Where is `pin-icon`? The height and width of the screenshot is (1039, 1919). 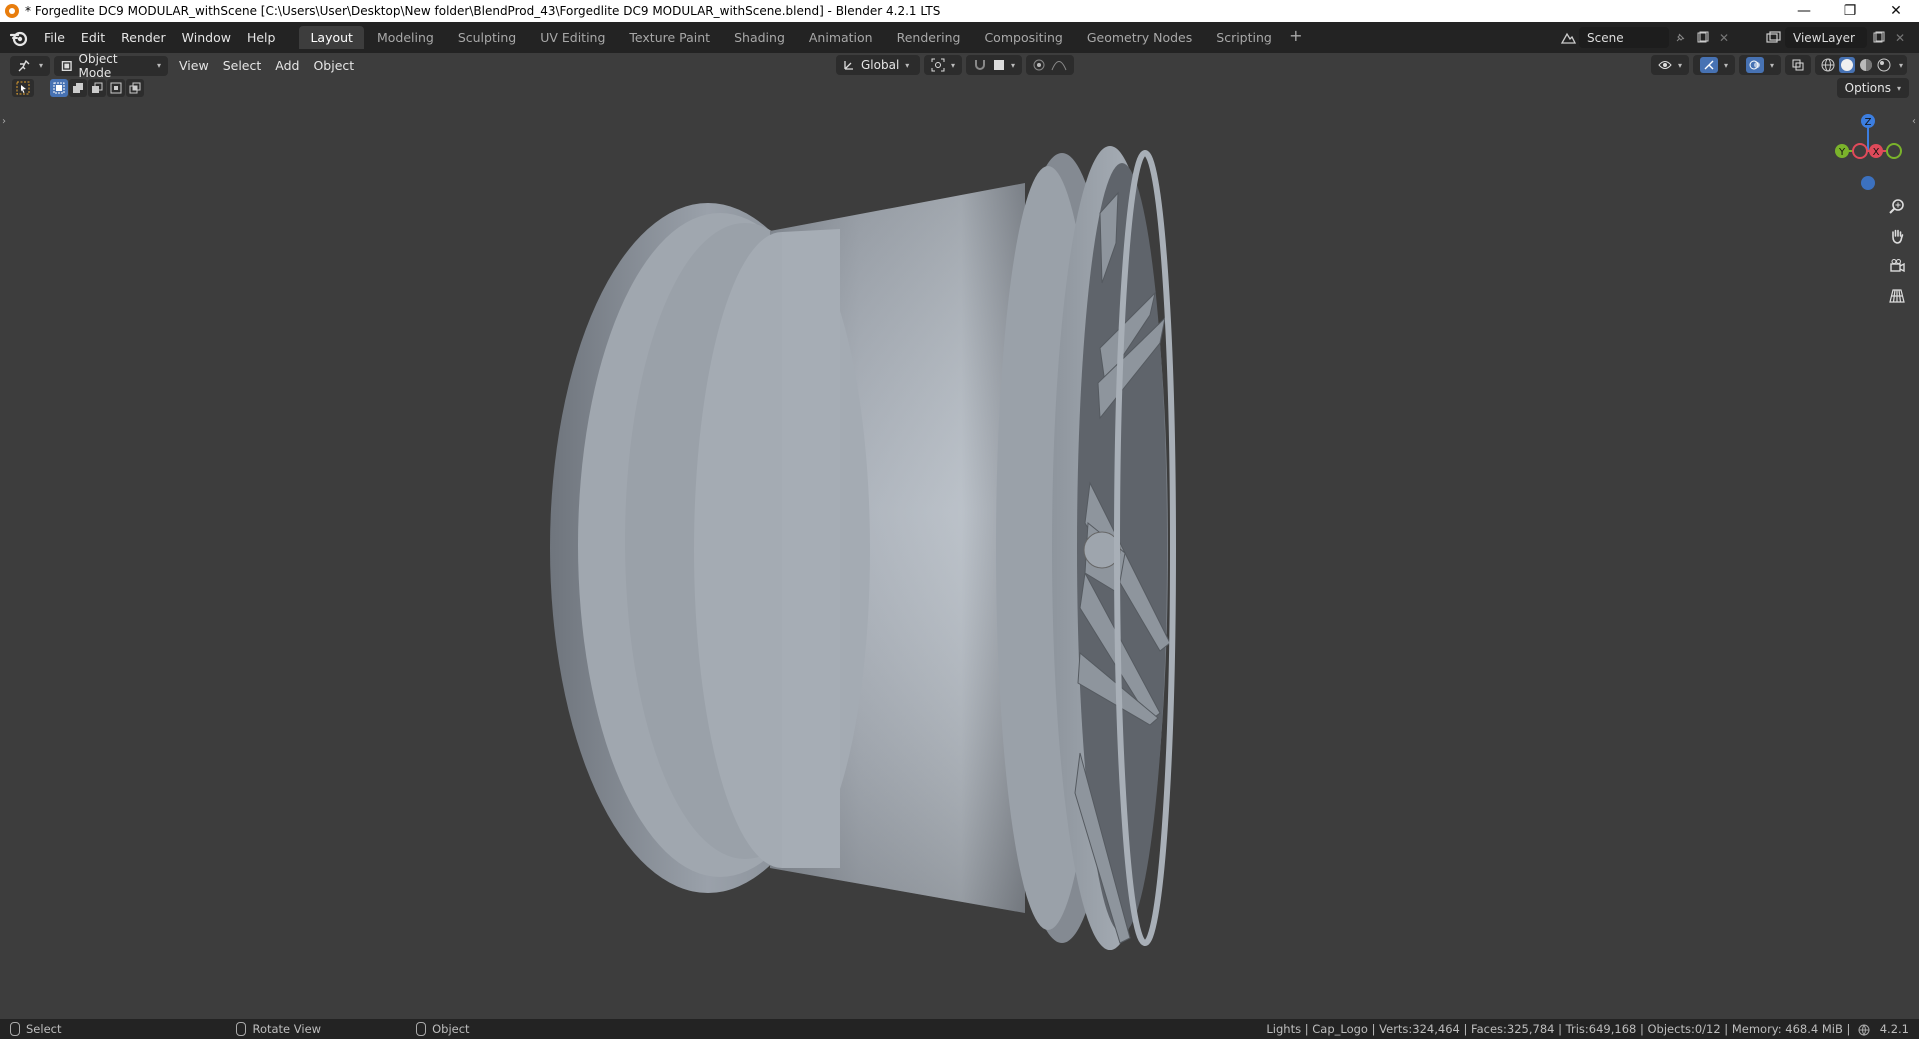 pin-icon is located at coordinates (1680, 37).